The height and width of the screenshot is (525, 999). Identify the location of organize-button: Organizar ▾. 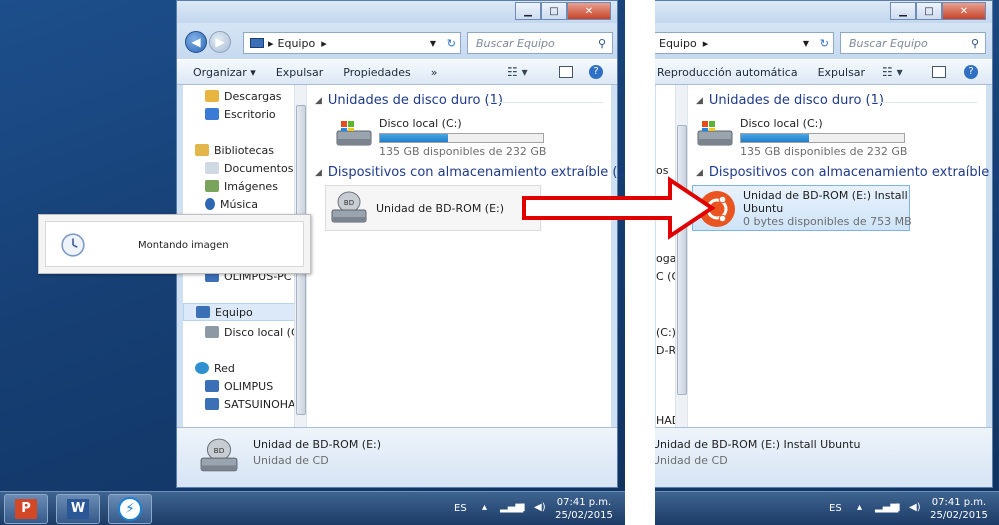
(221, 72).